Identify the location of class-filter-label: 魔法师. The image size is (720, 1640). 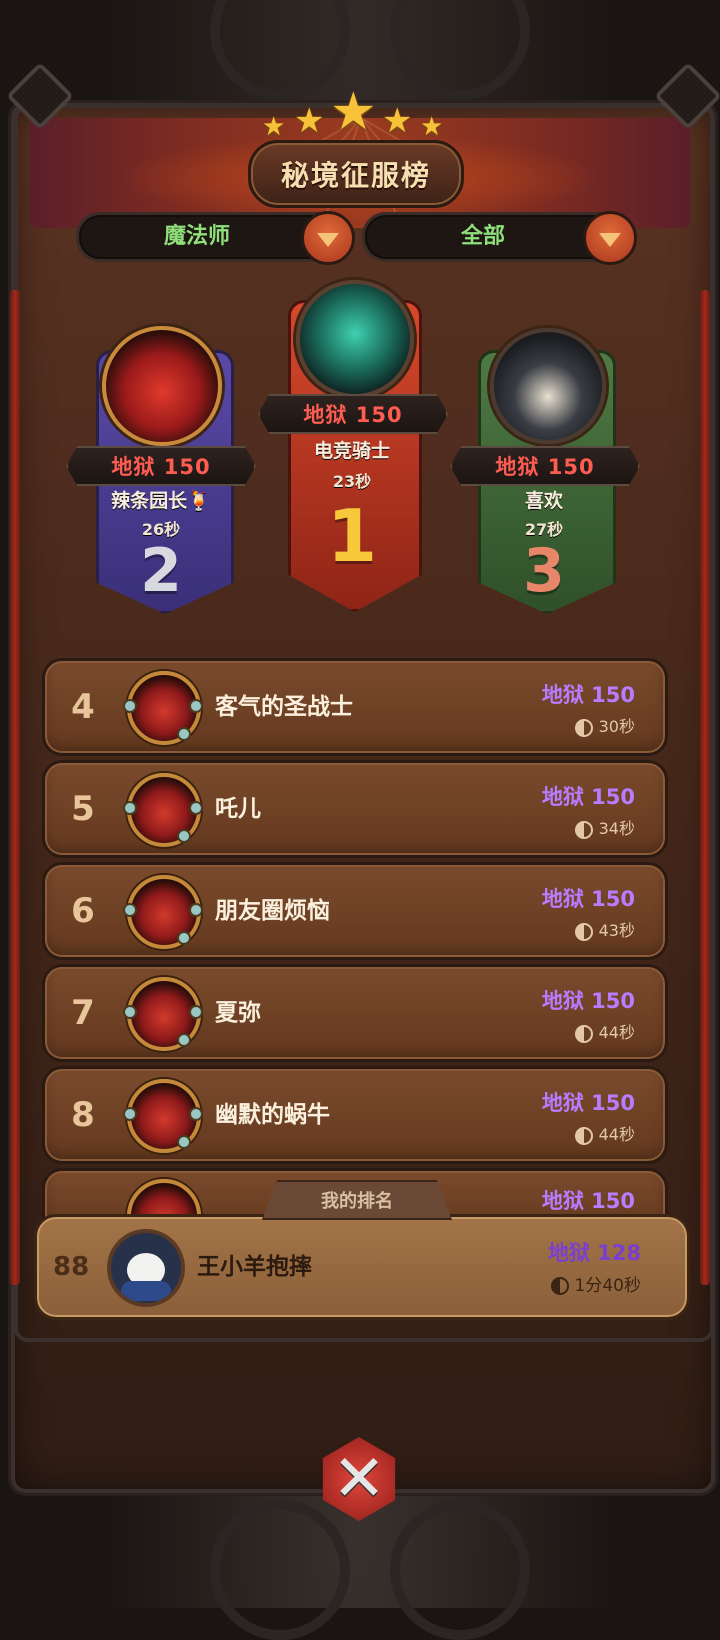
(196, 236).